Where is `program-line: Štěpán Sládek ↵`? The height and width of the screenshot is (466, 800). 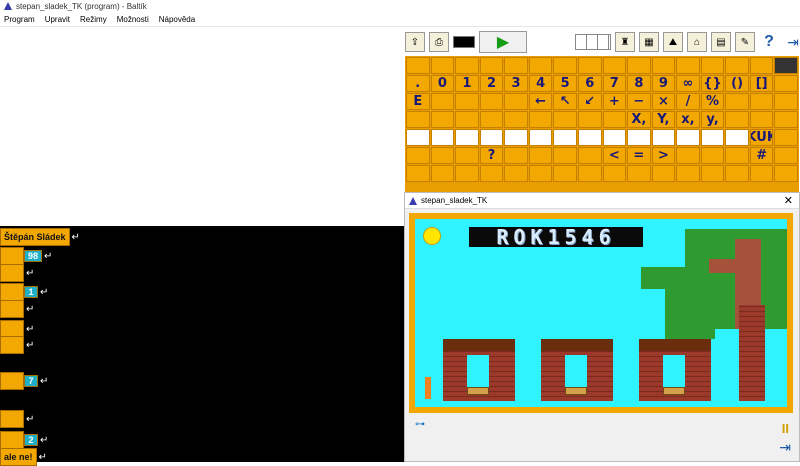
program-line: Štěpán Sládek ↵ is located at coordinates (40, 237).